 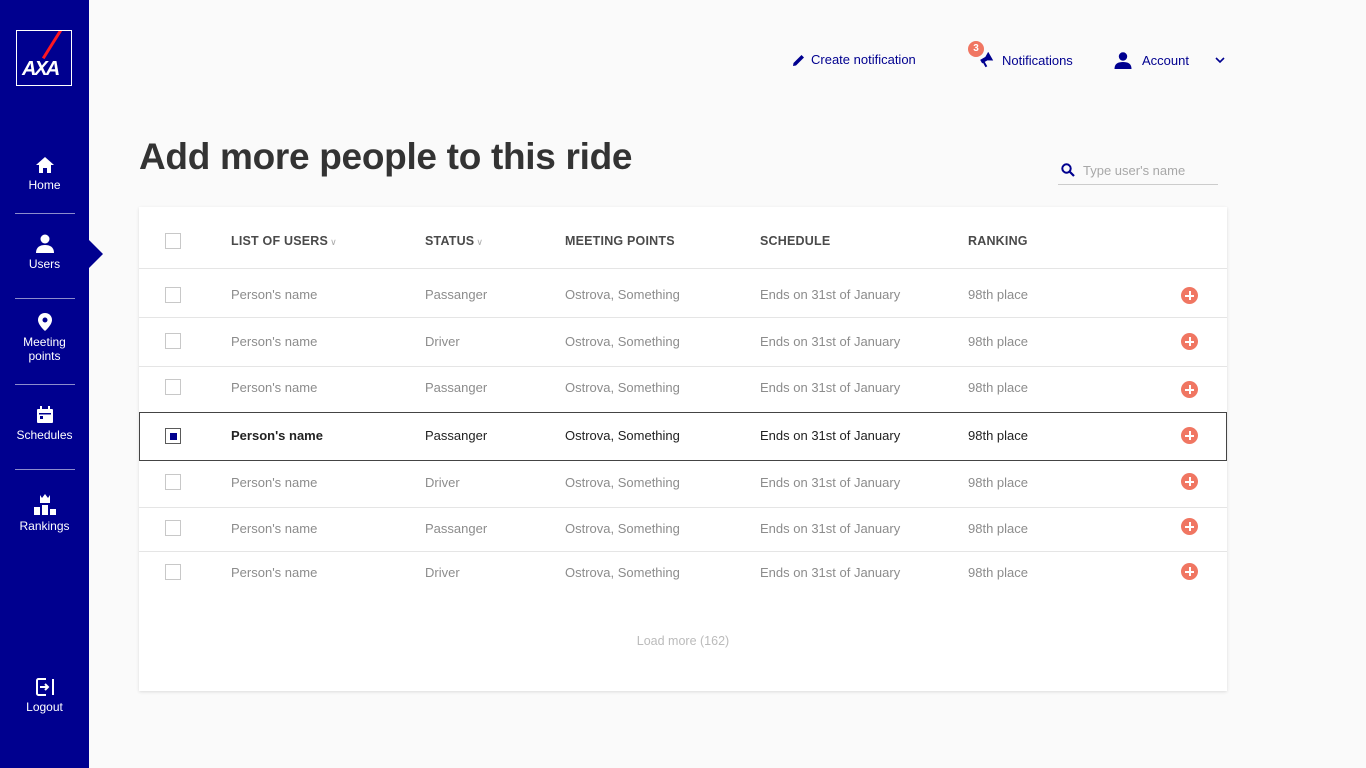 I want to click on notifications-label: Notifications, so click(x=1037, y=60).